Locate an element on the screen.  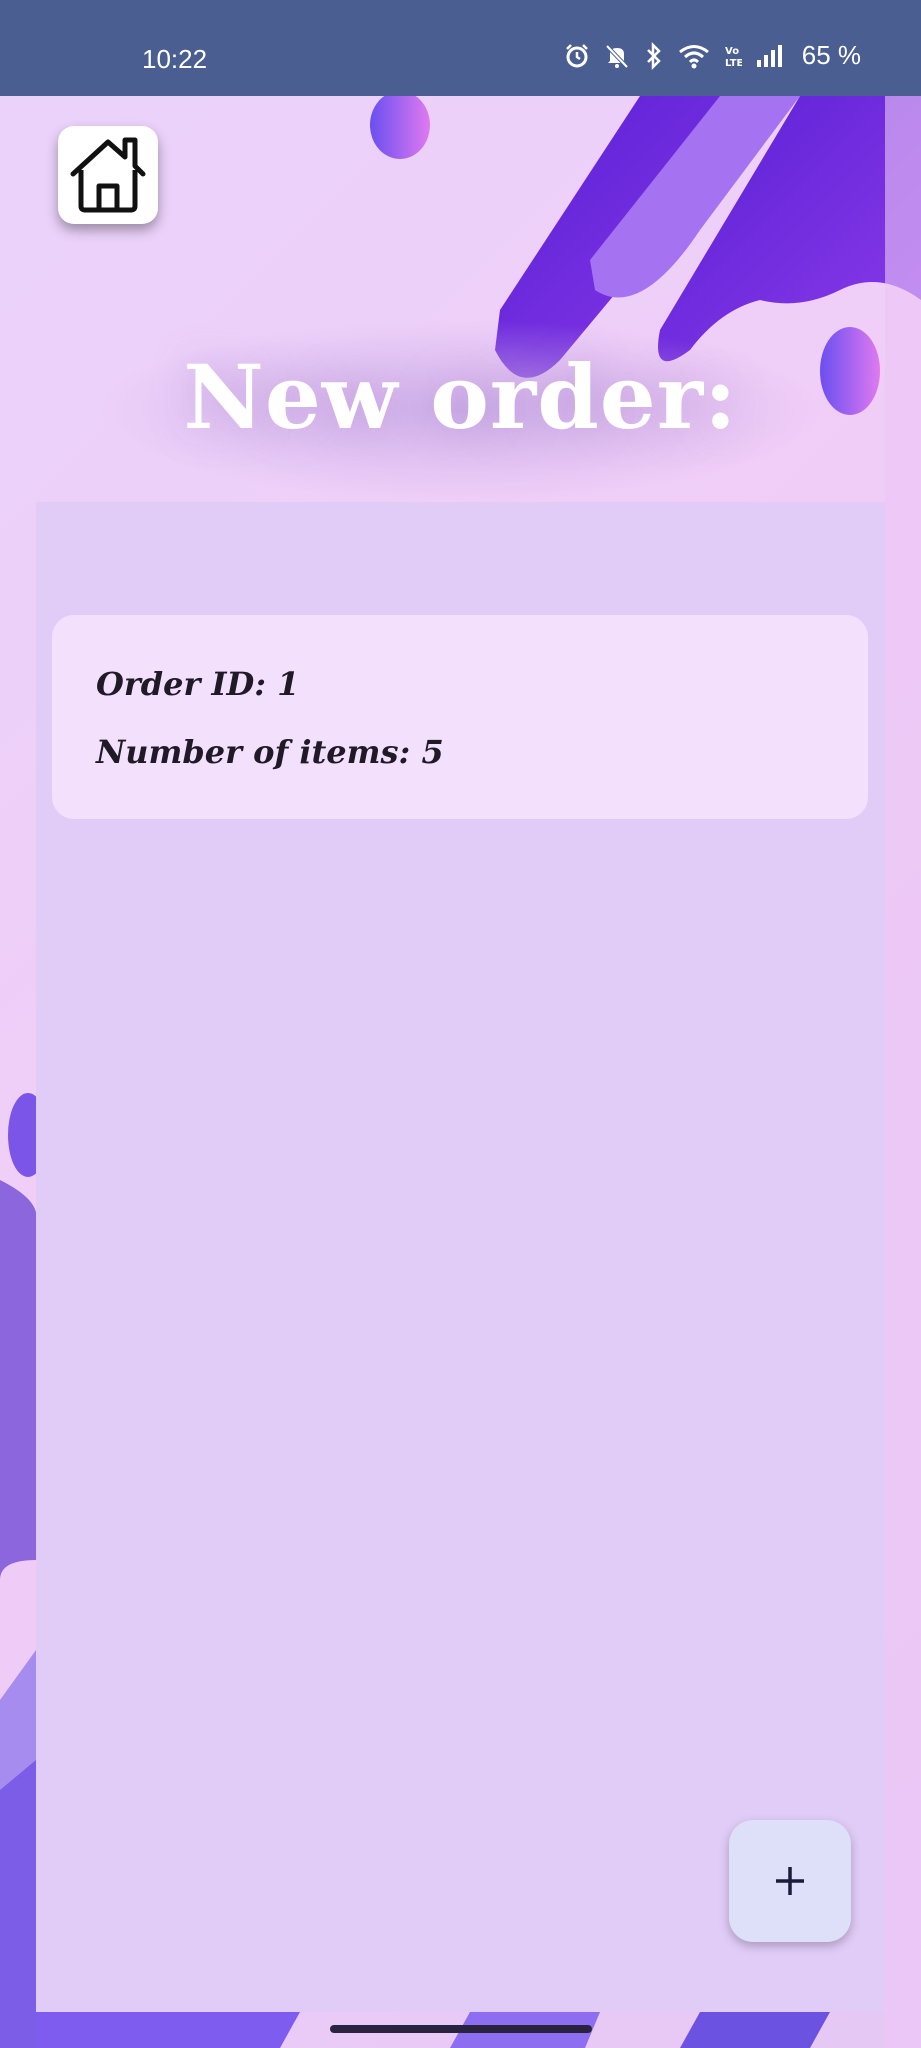
battery-level: 65 % is located at coordinates (831, 55).